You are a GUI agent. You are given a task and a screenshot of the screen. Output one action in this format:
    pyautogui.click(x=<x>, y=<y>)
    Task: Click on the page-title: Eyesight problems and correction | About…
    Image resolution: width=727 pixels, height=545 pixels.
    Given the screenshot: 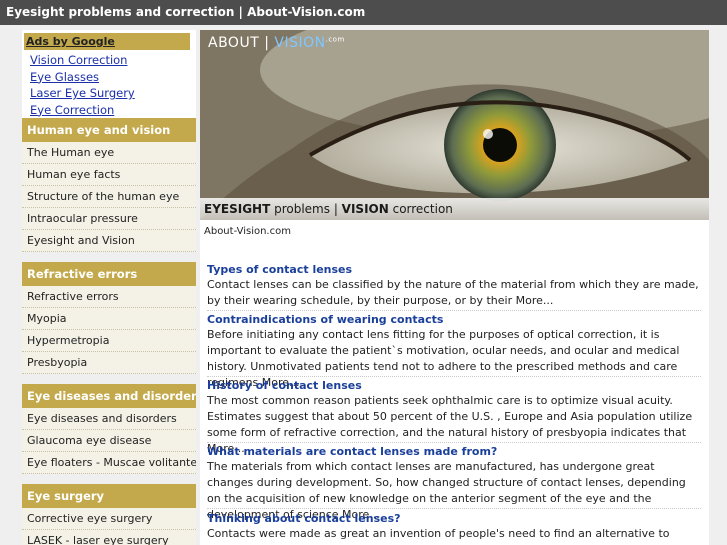 What is the action you would take?
    pyautogui.click(x=186, y=12)
    